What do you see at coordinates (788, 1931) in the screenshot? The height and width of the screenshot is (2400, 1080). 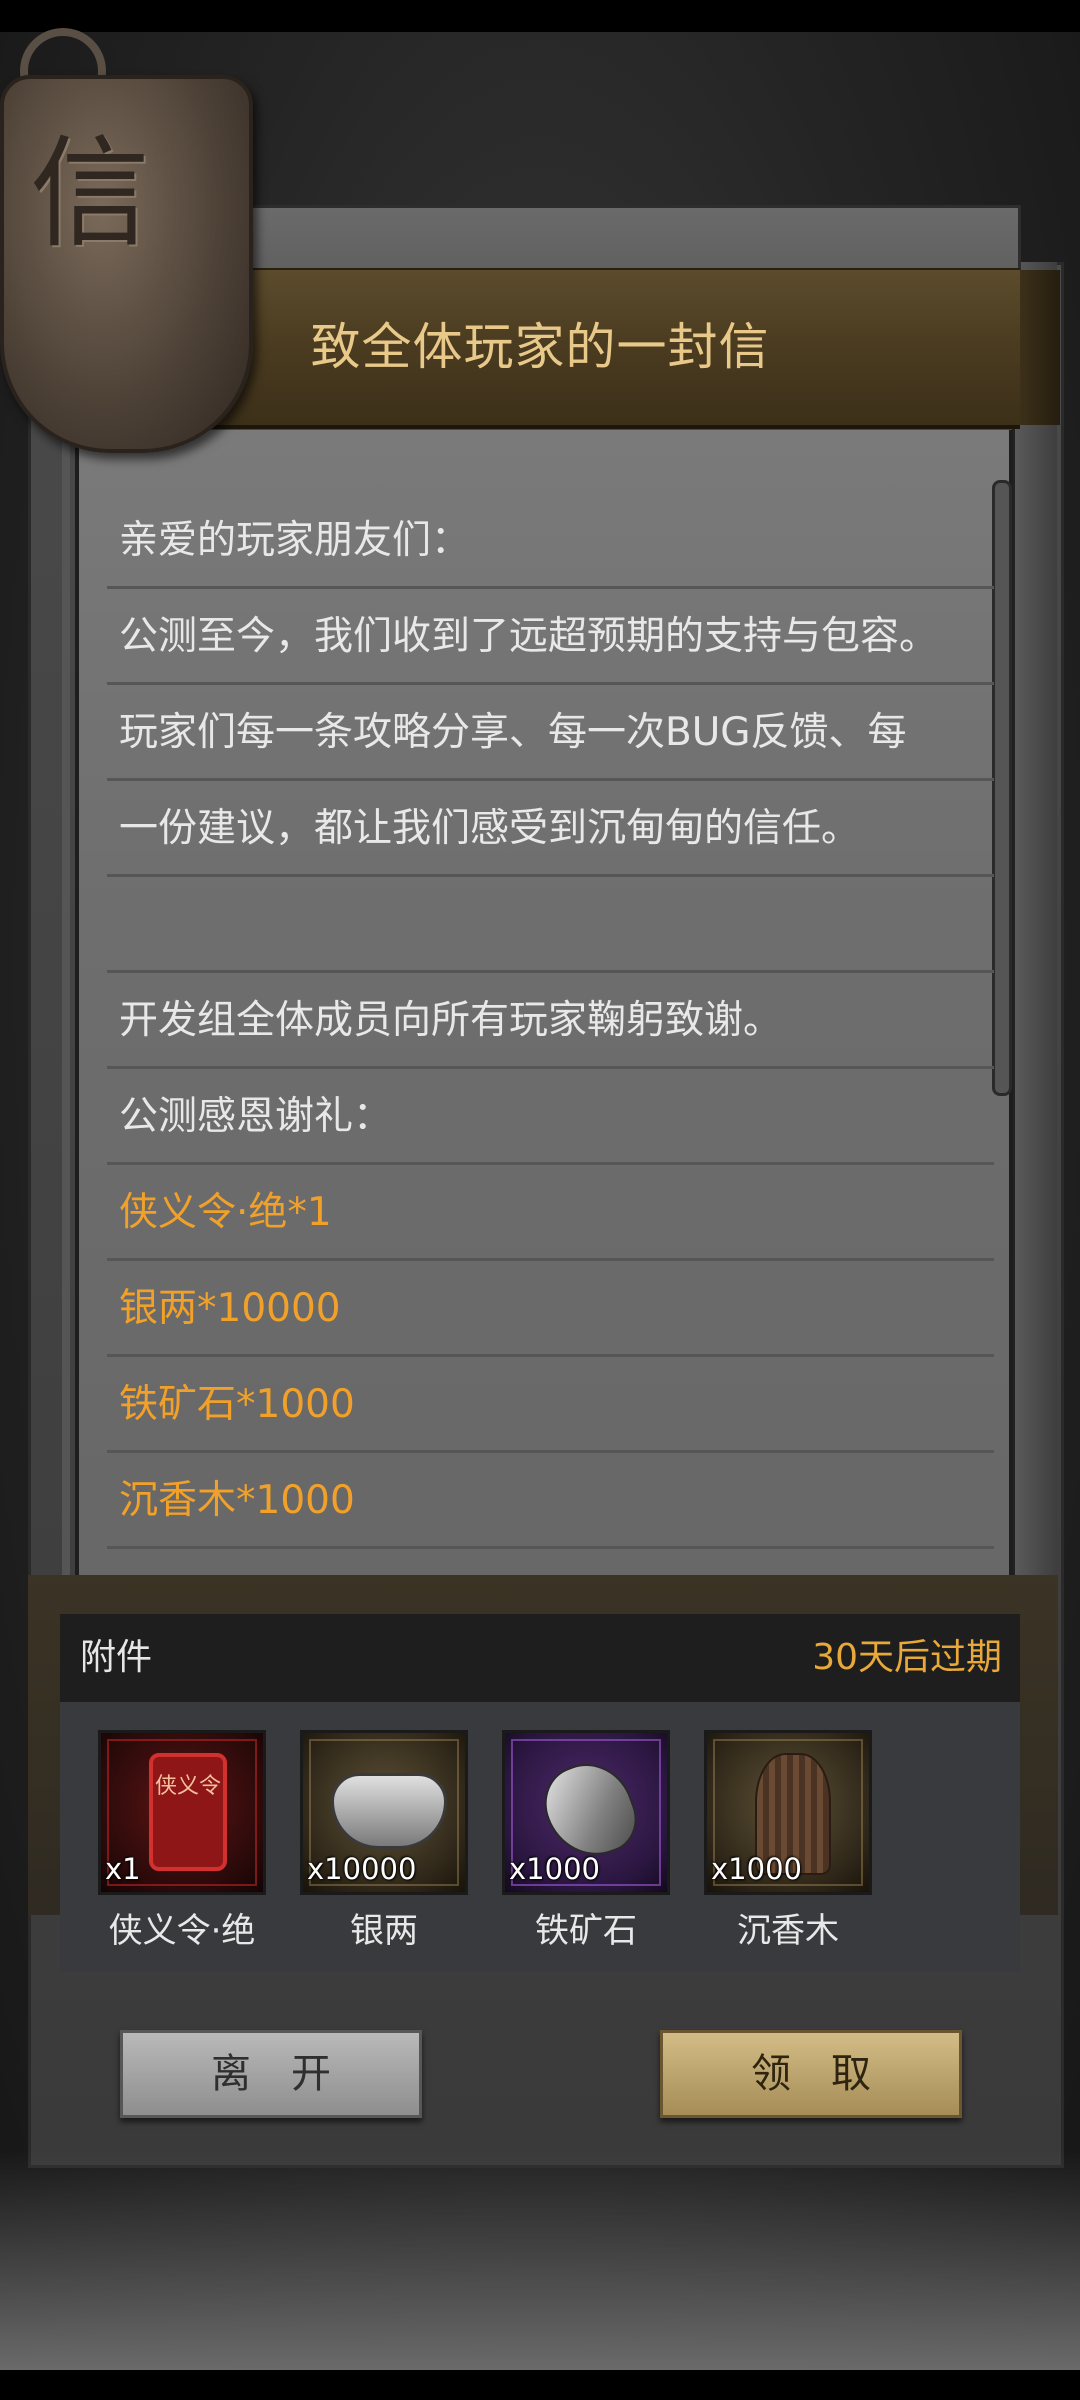 I see `item-name: 沉香木` at bounding box center [788, 1931].